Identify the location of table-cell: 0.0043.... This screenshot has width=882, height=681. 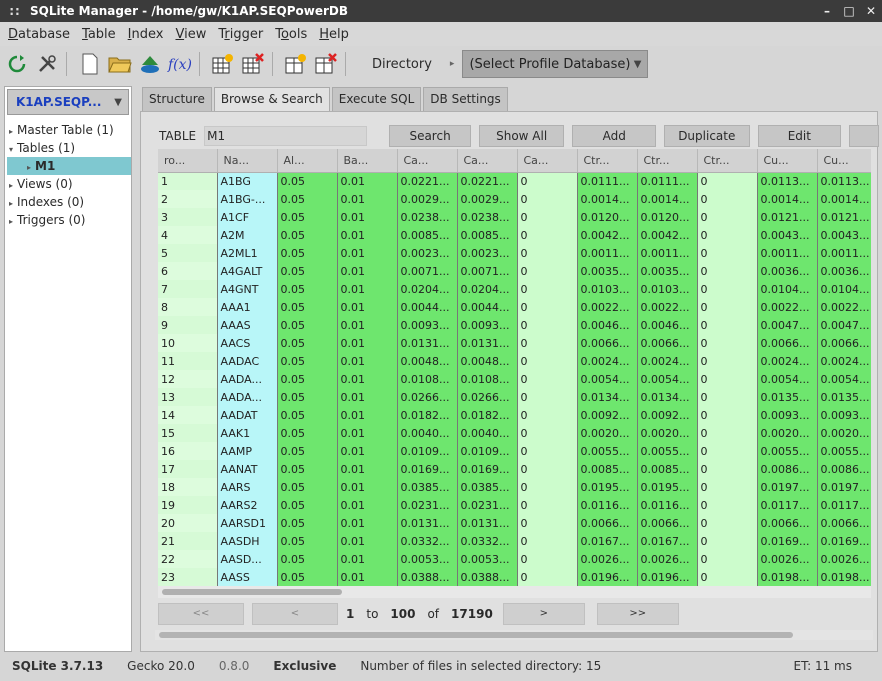
(844, 235).